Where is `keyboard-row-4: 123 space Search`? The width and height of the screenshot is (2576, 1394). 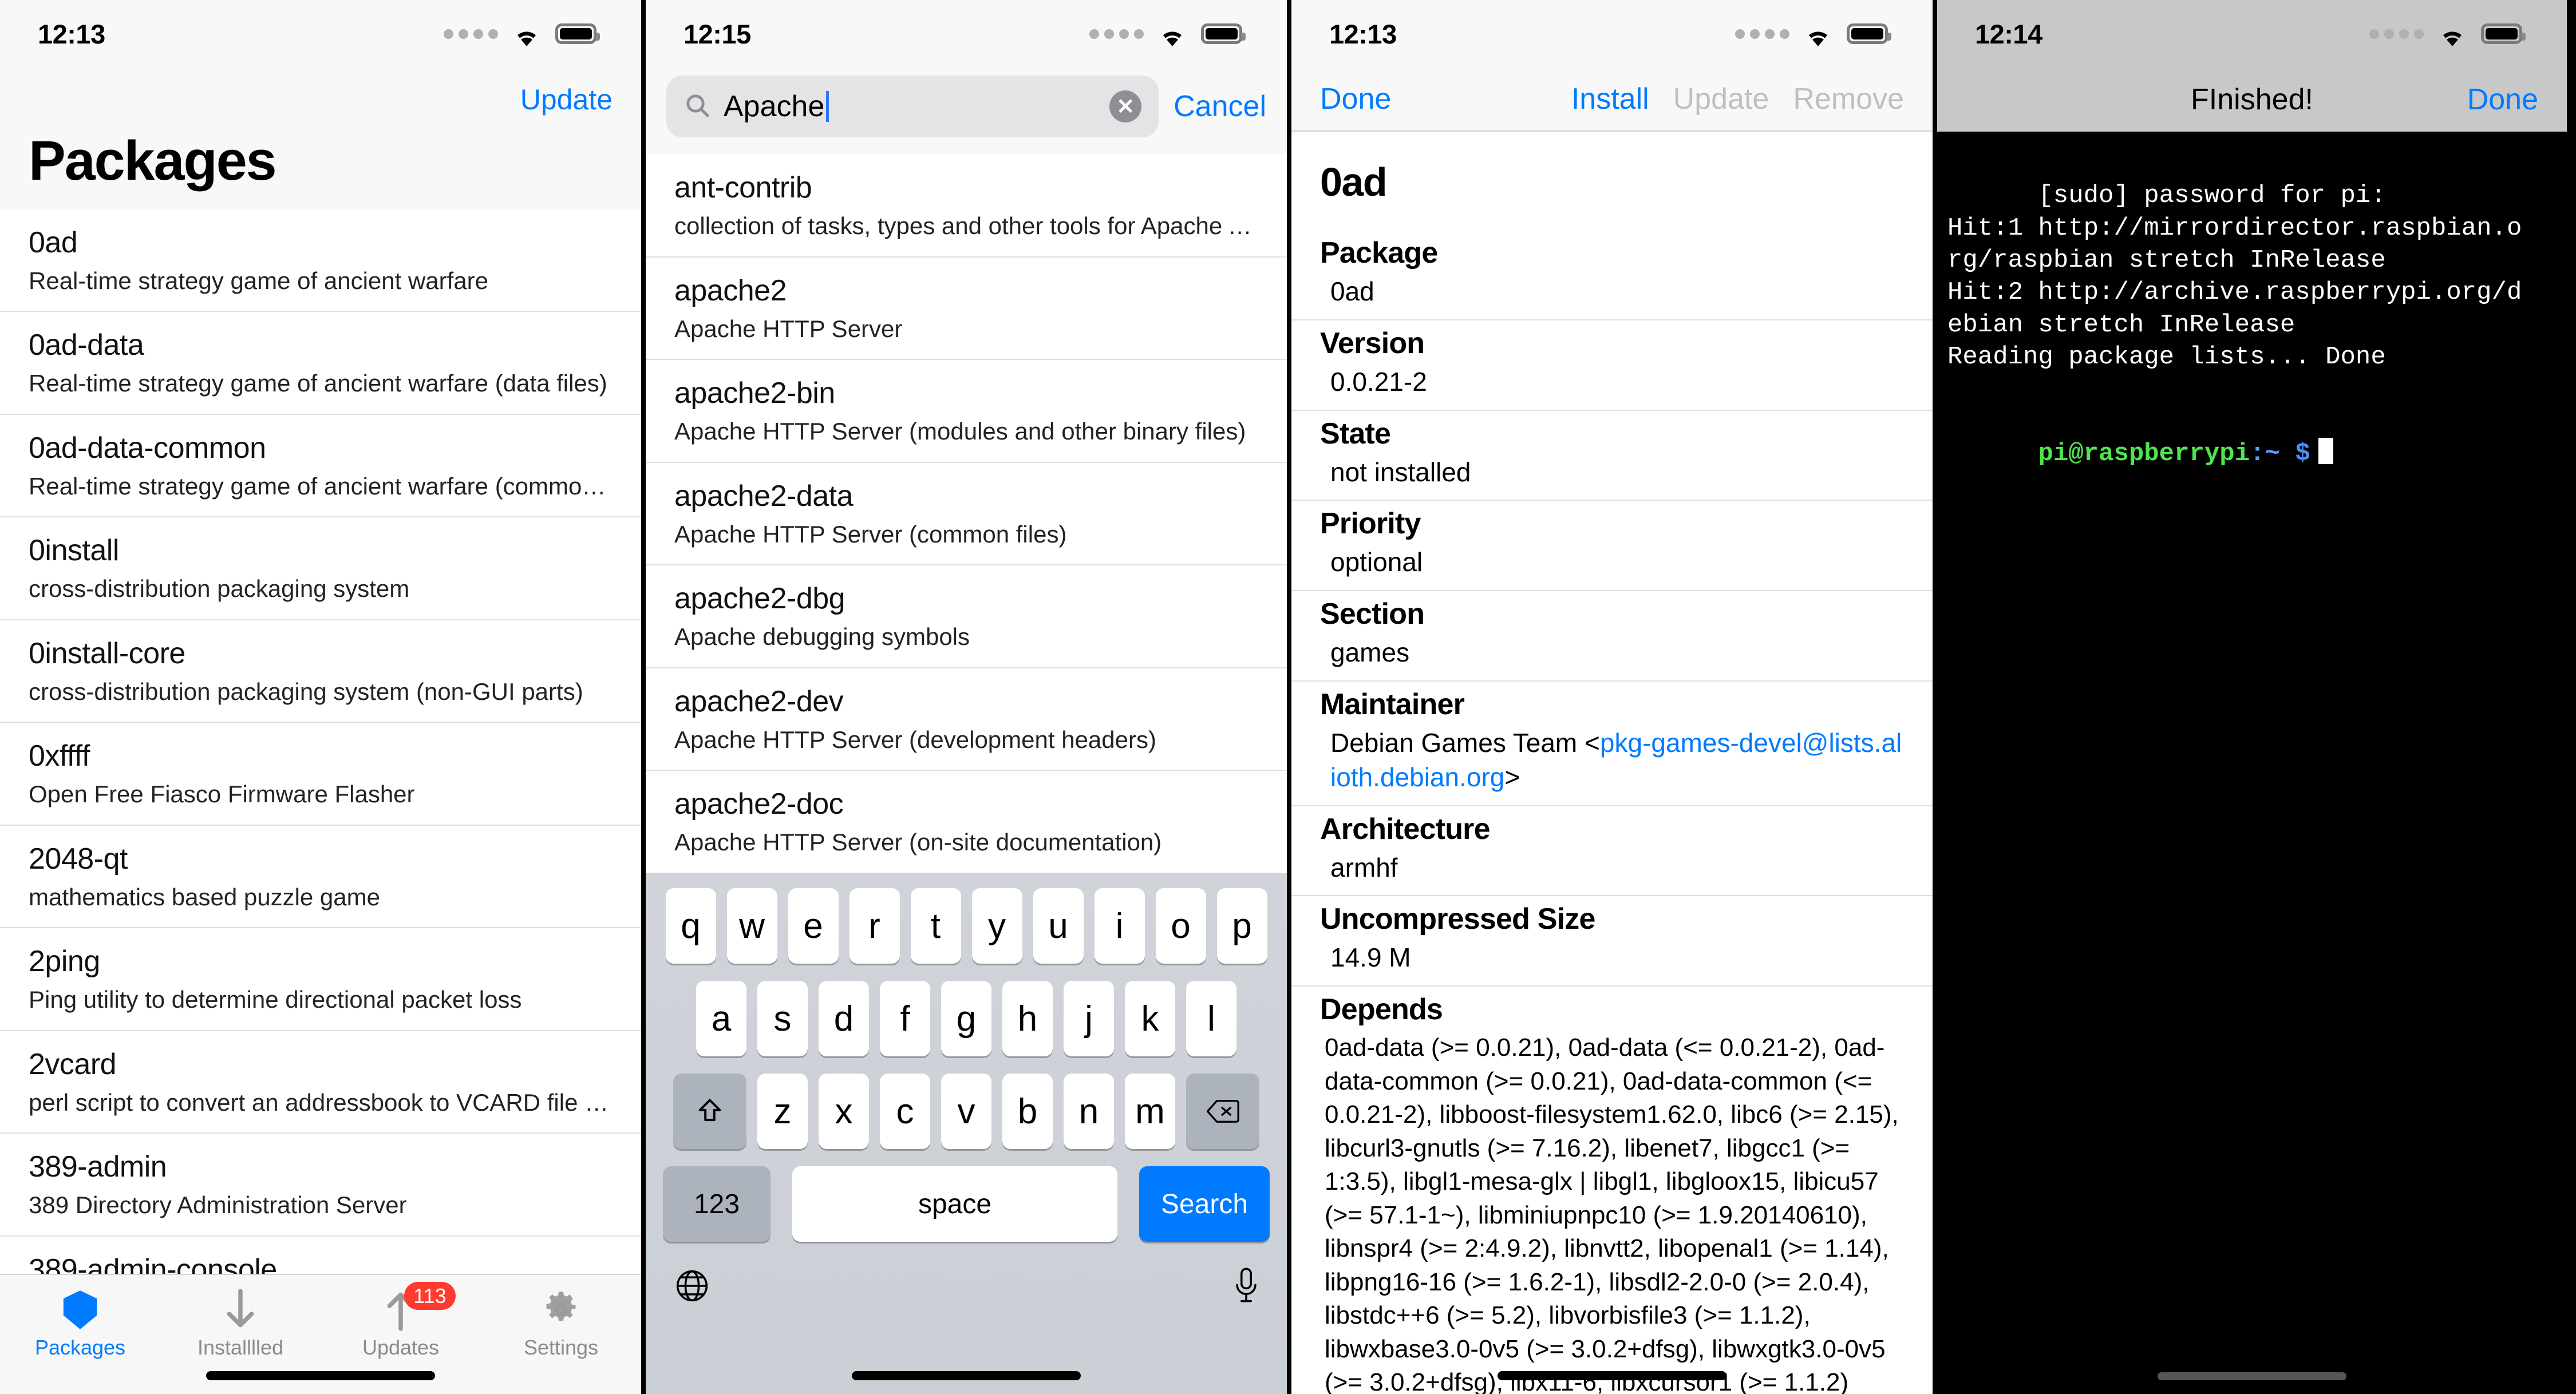 keyboard-row-4: 123 space Search is located at coordinates (966, 1204).